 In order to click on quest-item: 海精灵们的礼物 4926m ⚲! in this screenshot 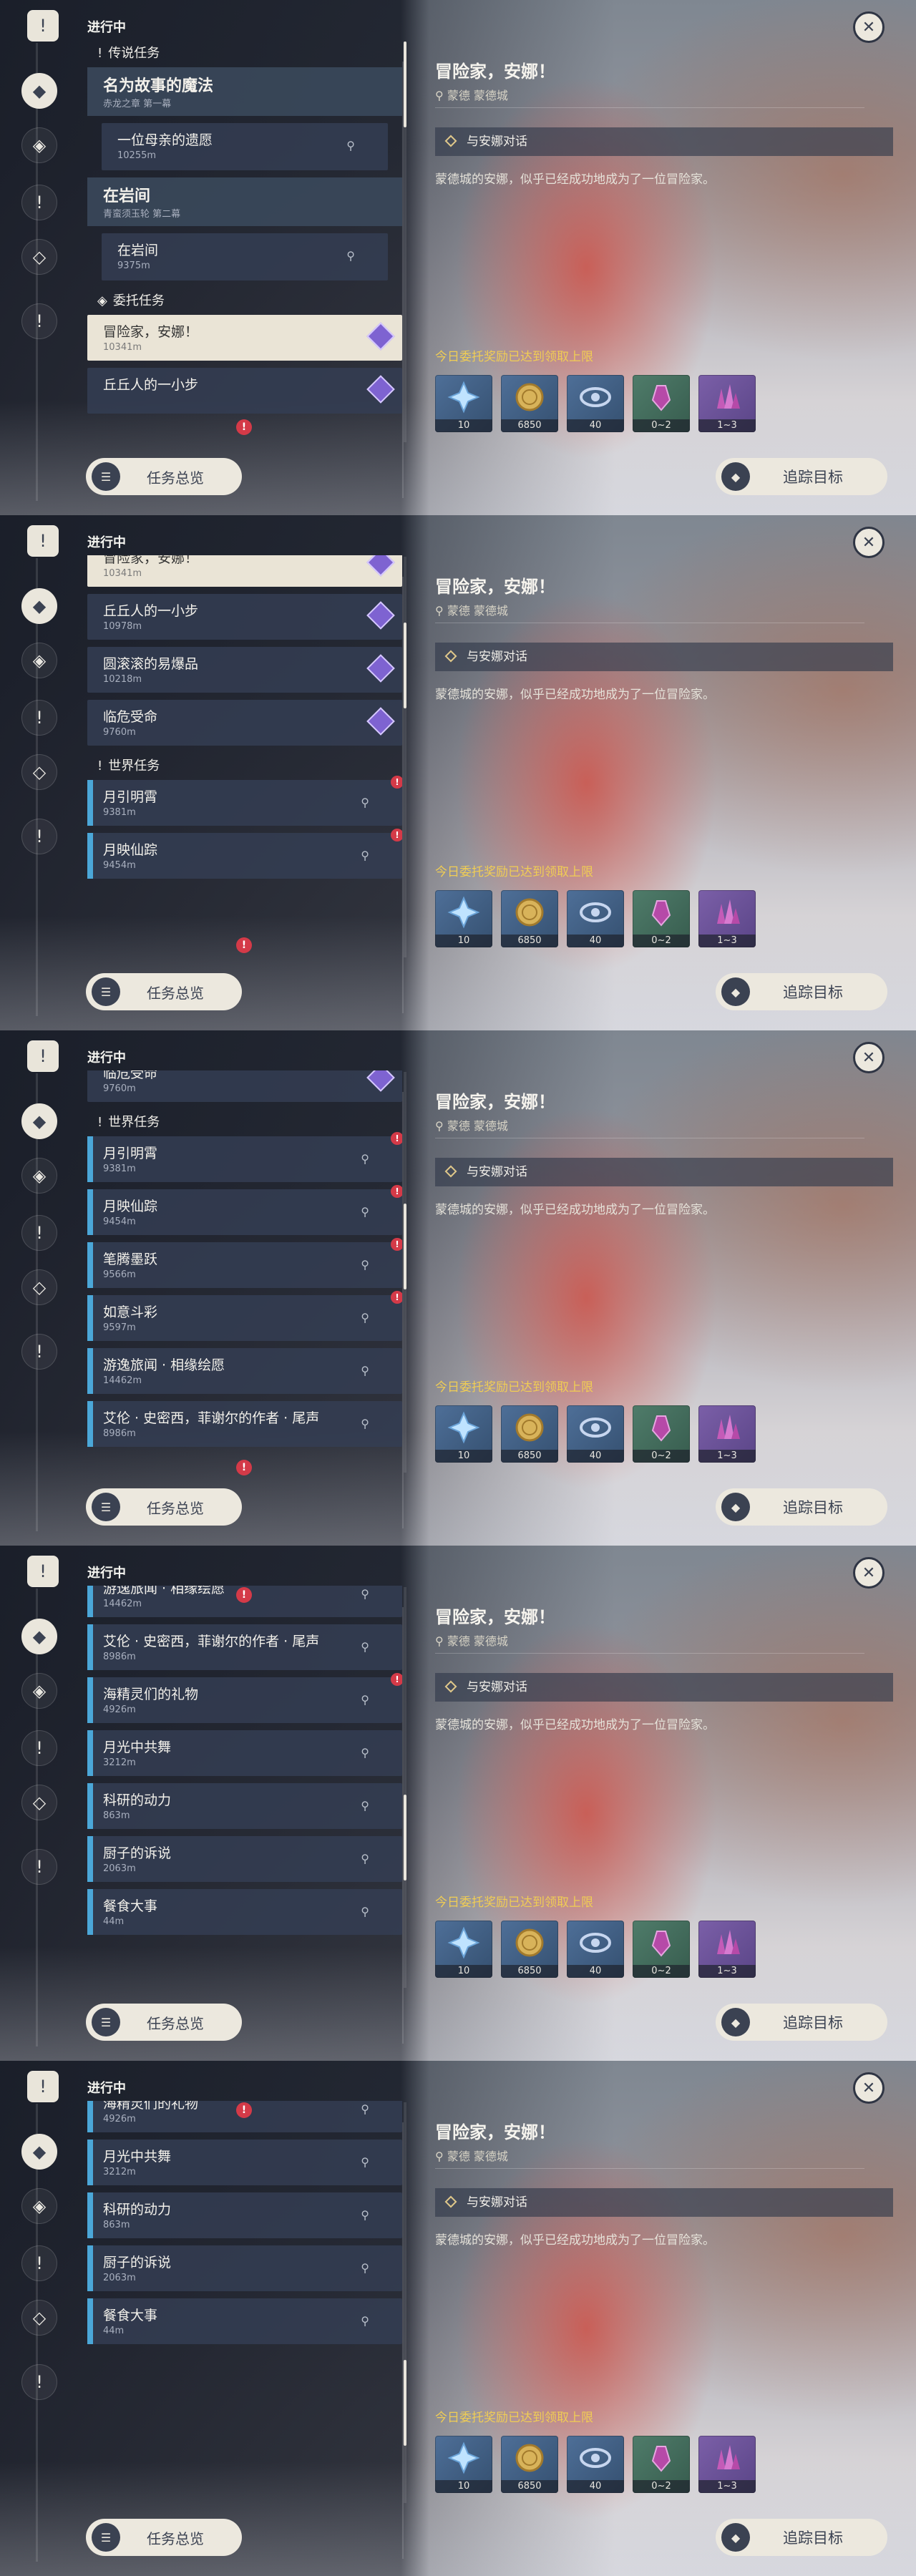, I will do `click(244, 1698)`.